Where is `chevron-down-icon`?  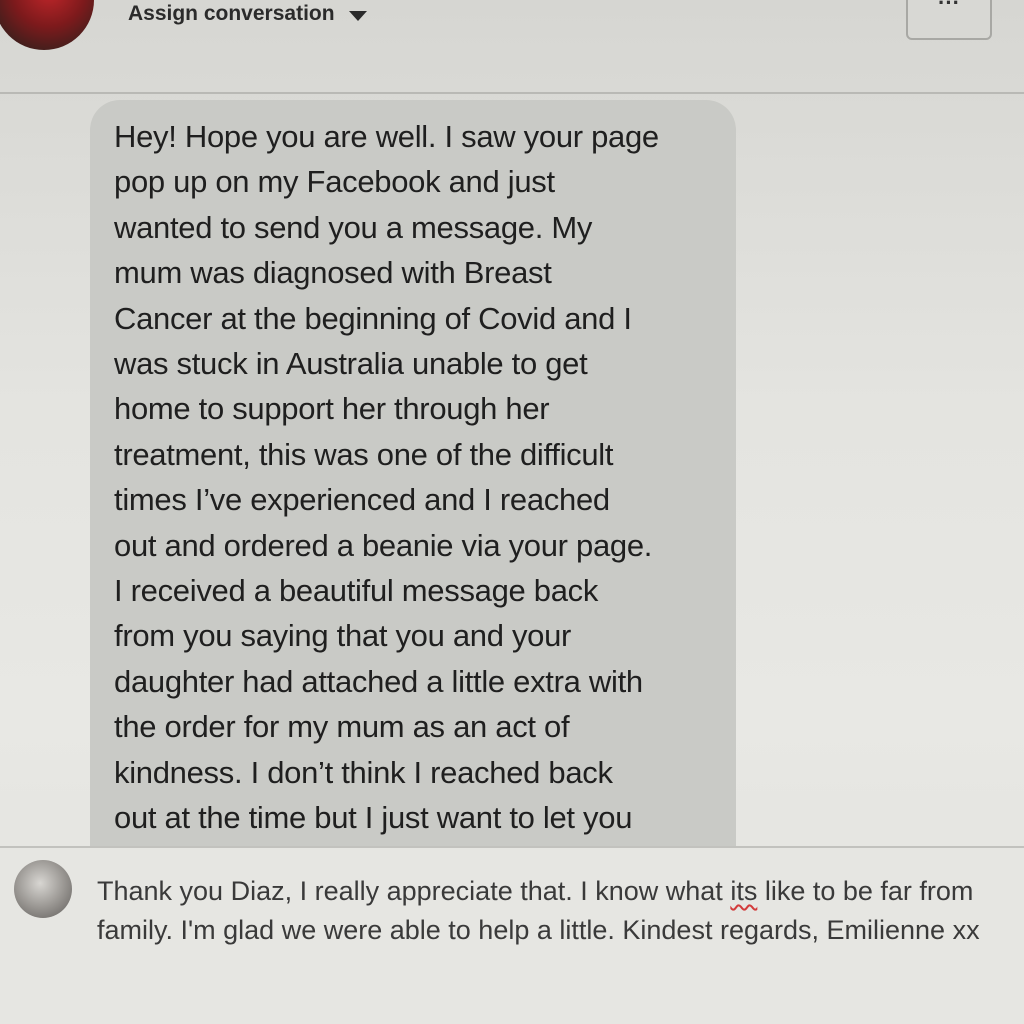 chevron-down-icon is located at coordinates (357, 16).